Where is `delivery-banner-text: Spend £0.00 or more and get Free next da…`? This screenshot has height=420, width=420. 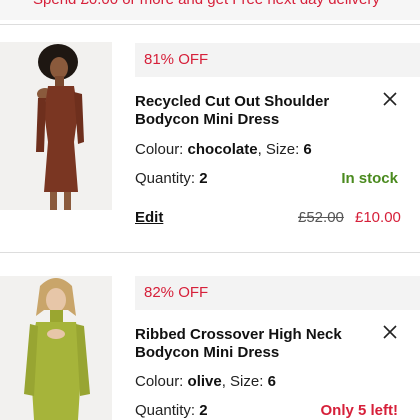 delivery-banner-text: Spend £0.00 or more and get Free next da… is located at coordinates (206, 4).